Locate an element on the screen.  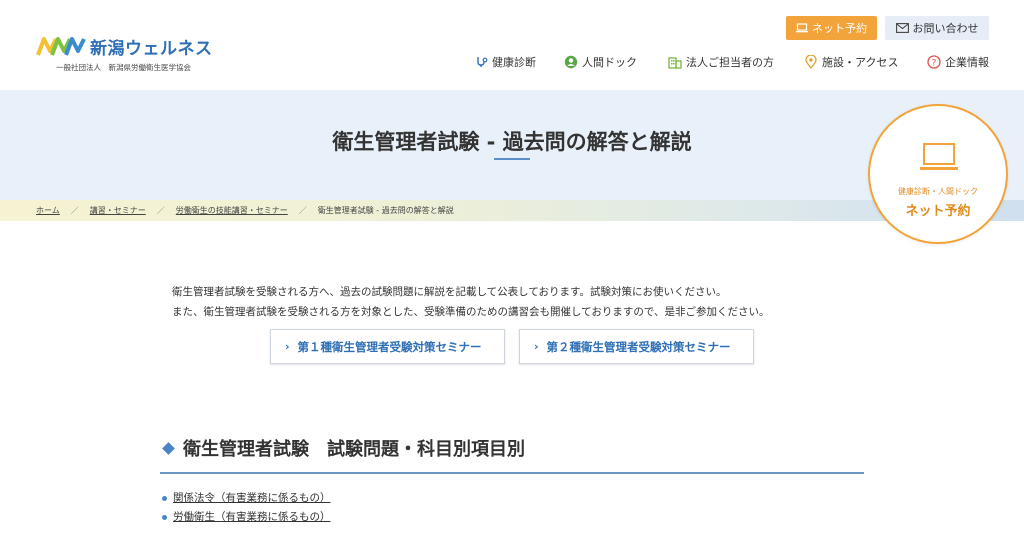
subject-link-hygiene: 労働衛生（有害業務に係るもの） is located at coordinates (252, 517).